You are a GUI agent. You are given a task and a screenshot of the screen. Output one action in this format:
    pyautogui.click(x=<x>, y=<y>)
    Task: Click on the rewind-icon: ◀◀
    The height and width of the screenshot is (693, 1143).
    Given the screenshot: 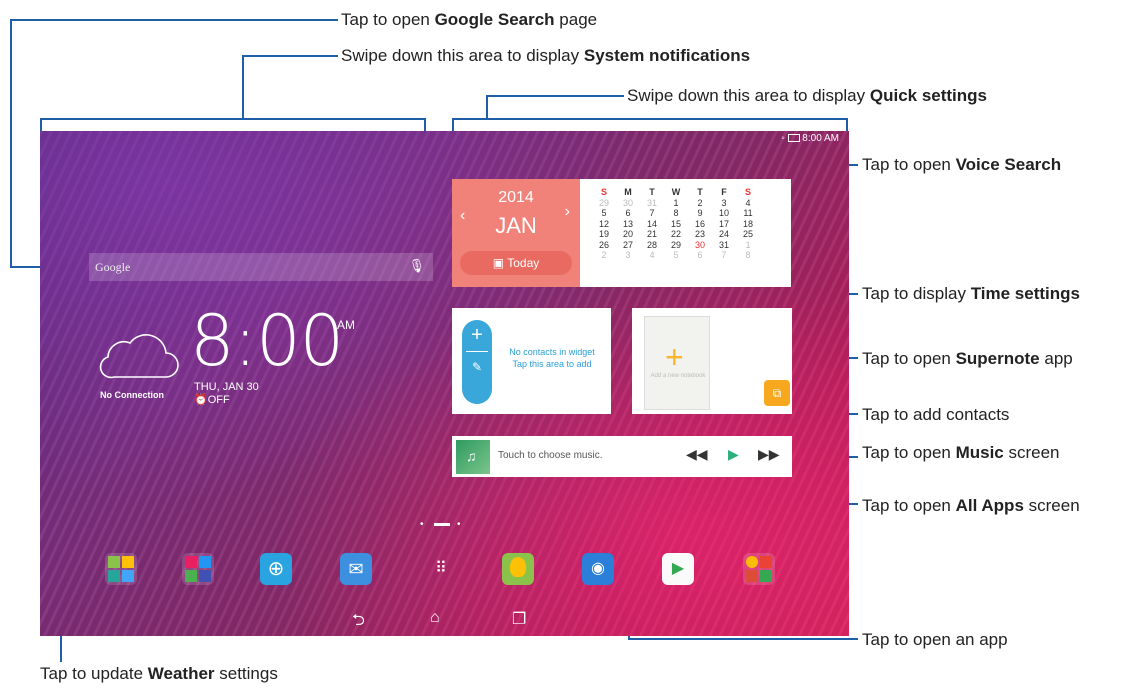 What is the action you would take?
    pyautogui.click(x=697, y=454)
    